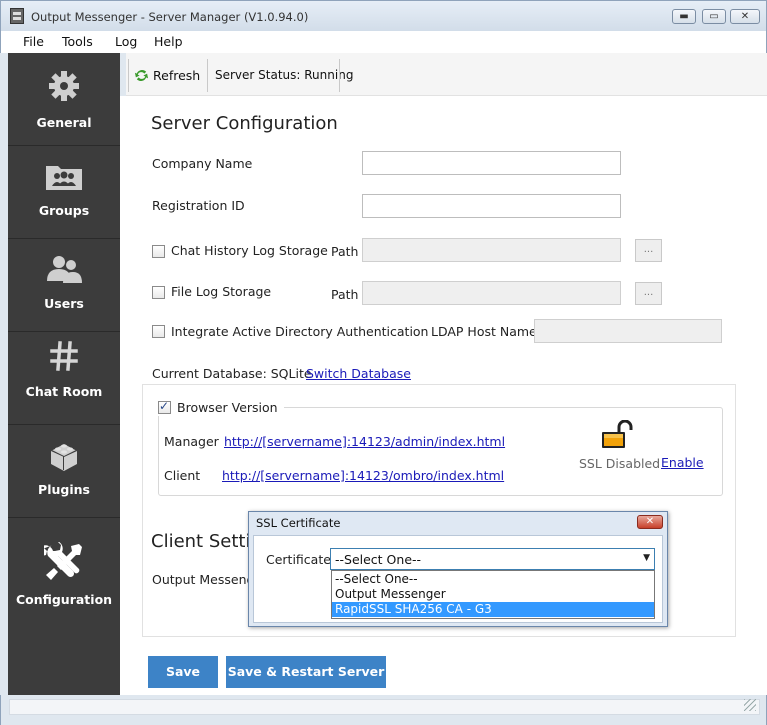 This screenshot has height=725, width=767. I want to click on sidebar-item-chat-room: Chat Room, so click(64, 378).